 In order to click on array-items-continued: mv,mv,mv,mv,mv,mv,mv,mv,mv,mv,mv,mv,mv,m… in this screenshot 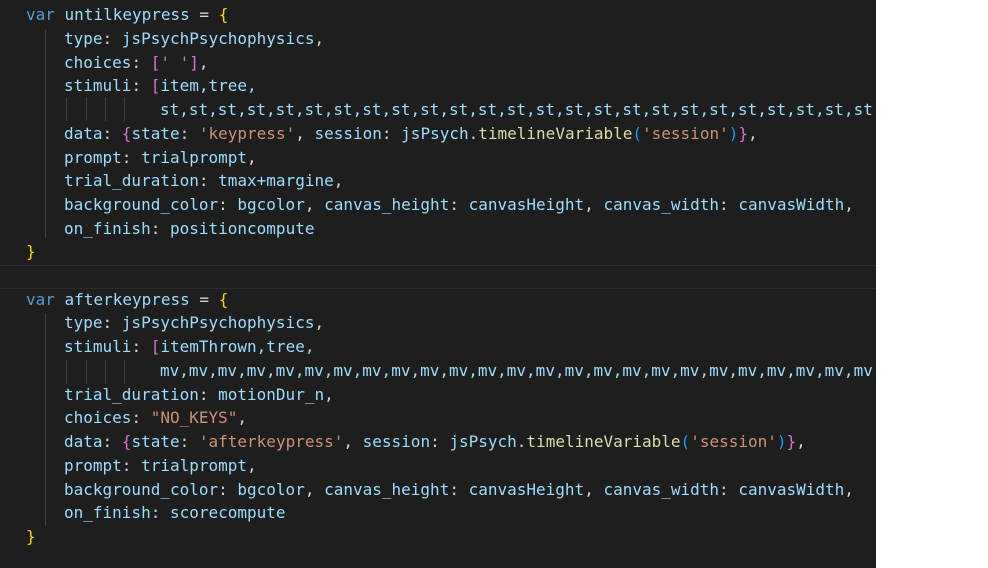, I will do `click(518, 370)`.